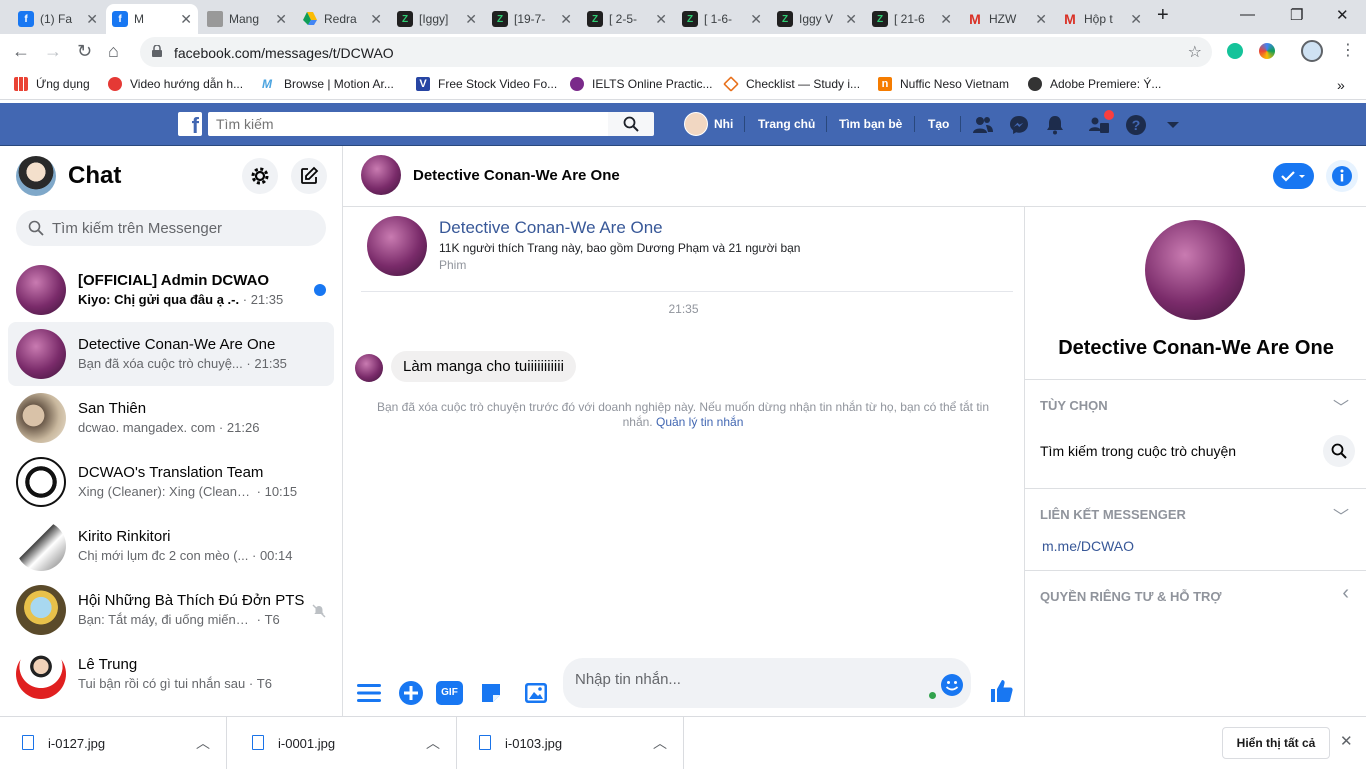 The width and height of the screenshot is (1366, 769). What do you see at coordinates (1102, 19) in the screenshot?
I see `browser-tab: M Hộp t ✕` at bounding box center [1102, 19].